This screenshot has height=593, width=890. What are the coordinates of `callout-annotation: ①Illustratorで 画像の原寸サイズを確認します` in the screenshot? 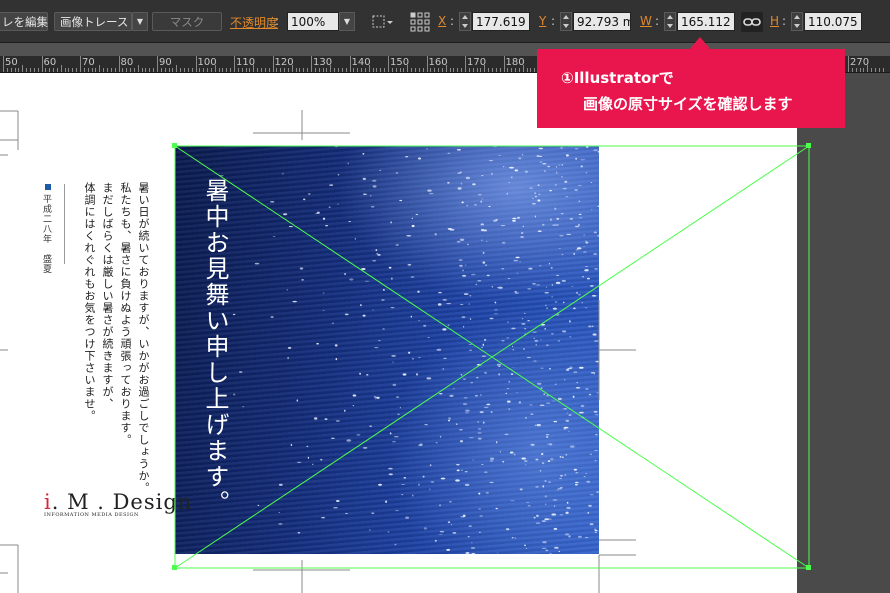 It's located at (691, 88).